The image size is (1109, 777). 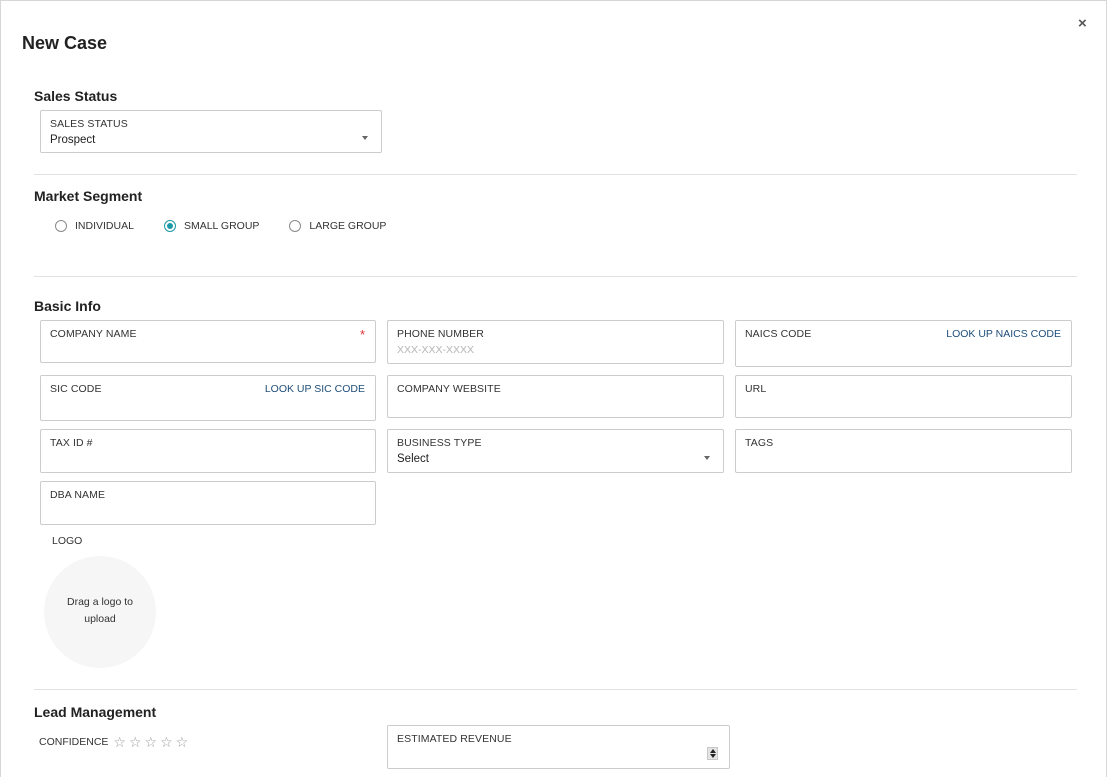 What do you see at coordinates (315, 389) in the screenshot?
I see `lookup-sic-code-link: LOOK UP SIC CODE` at bounding box center [315, 389].